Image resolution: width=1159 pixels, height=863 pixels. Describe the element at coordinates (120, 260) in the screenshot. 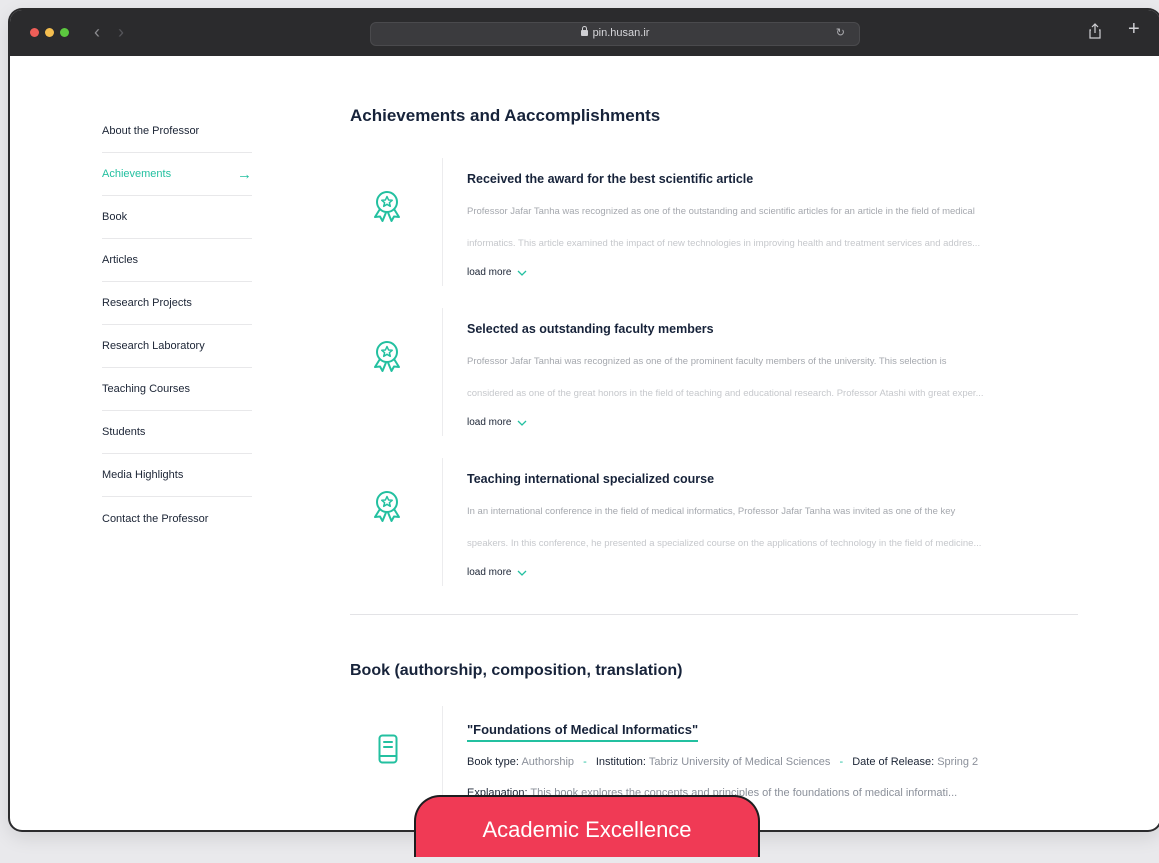

I see `sidebar-item-label: Articles` at that location.